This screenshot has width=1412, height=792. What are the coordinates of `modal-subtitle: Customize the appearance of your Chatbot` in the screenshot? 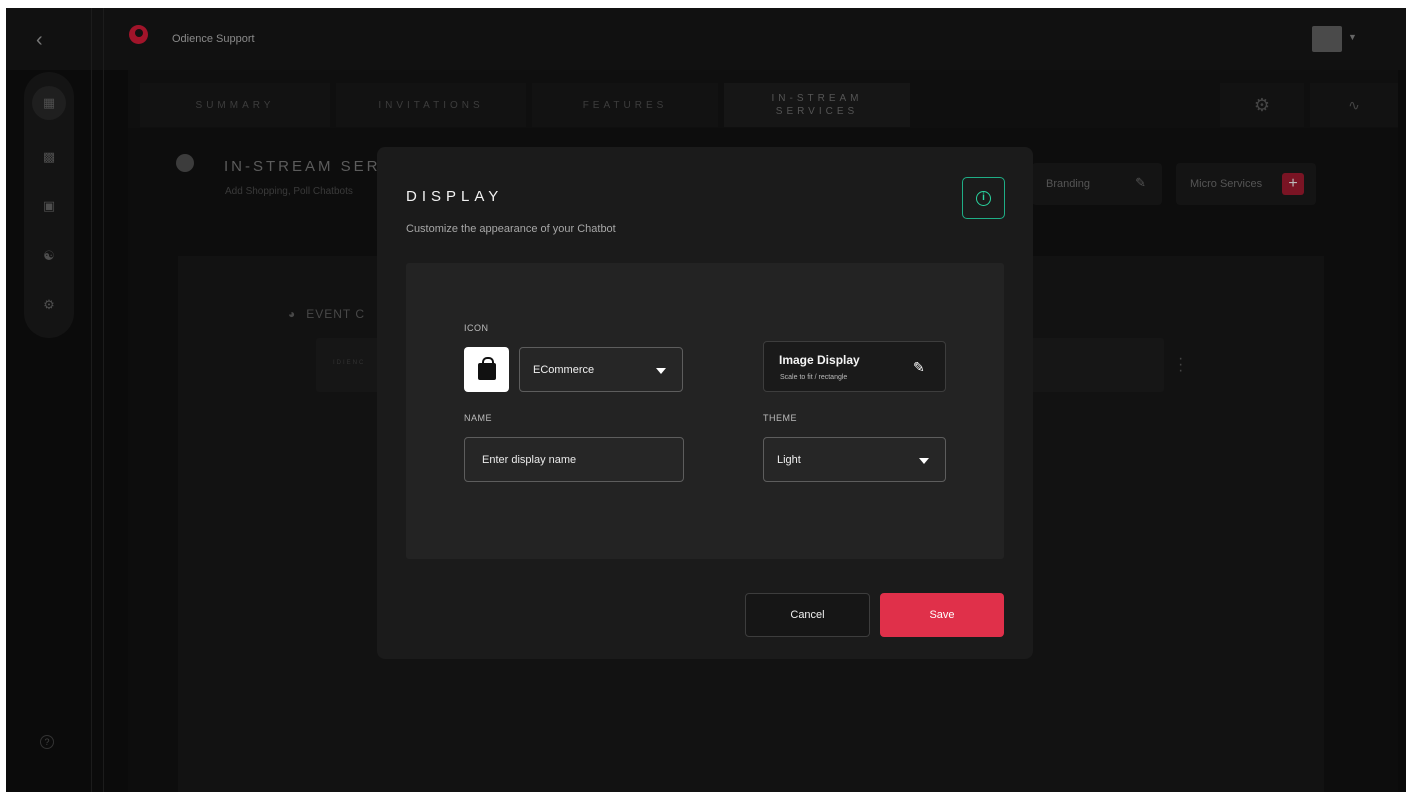 It's located at (511, 229).